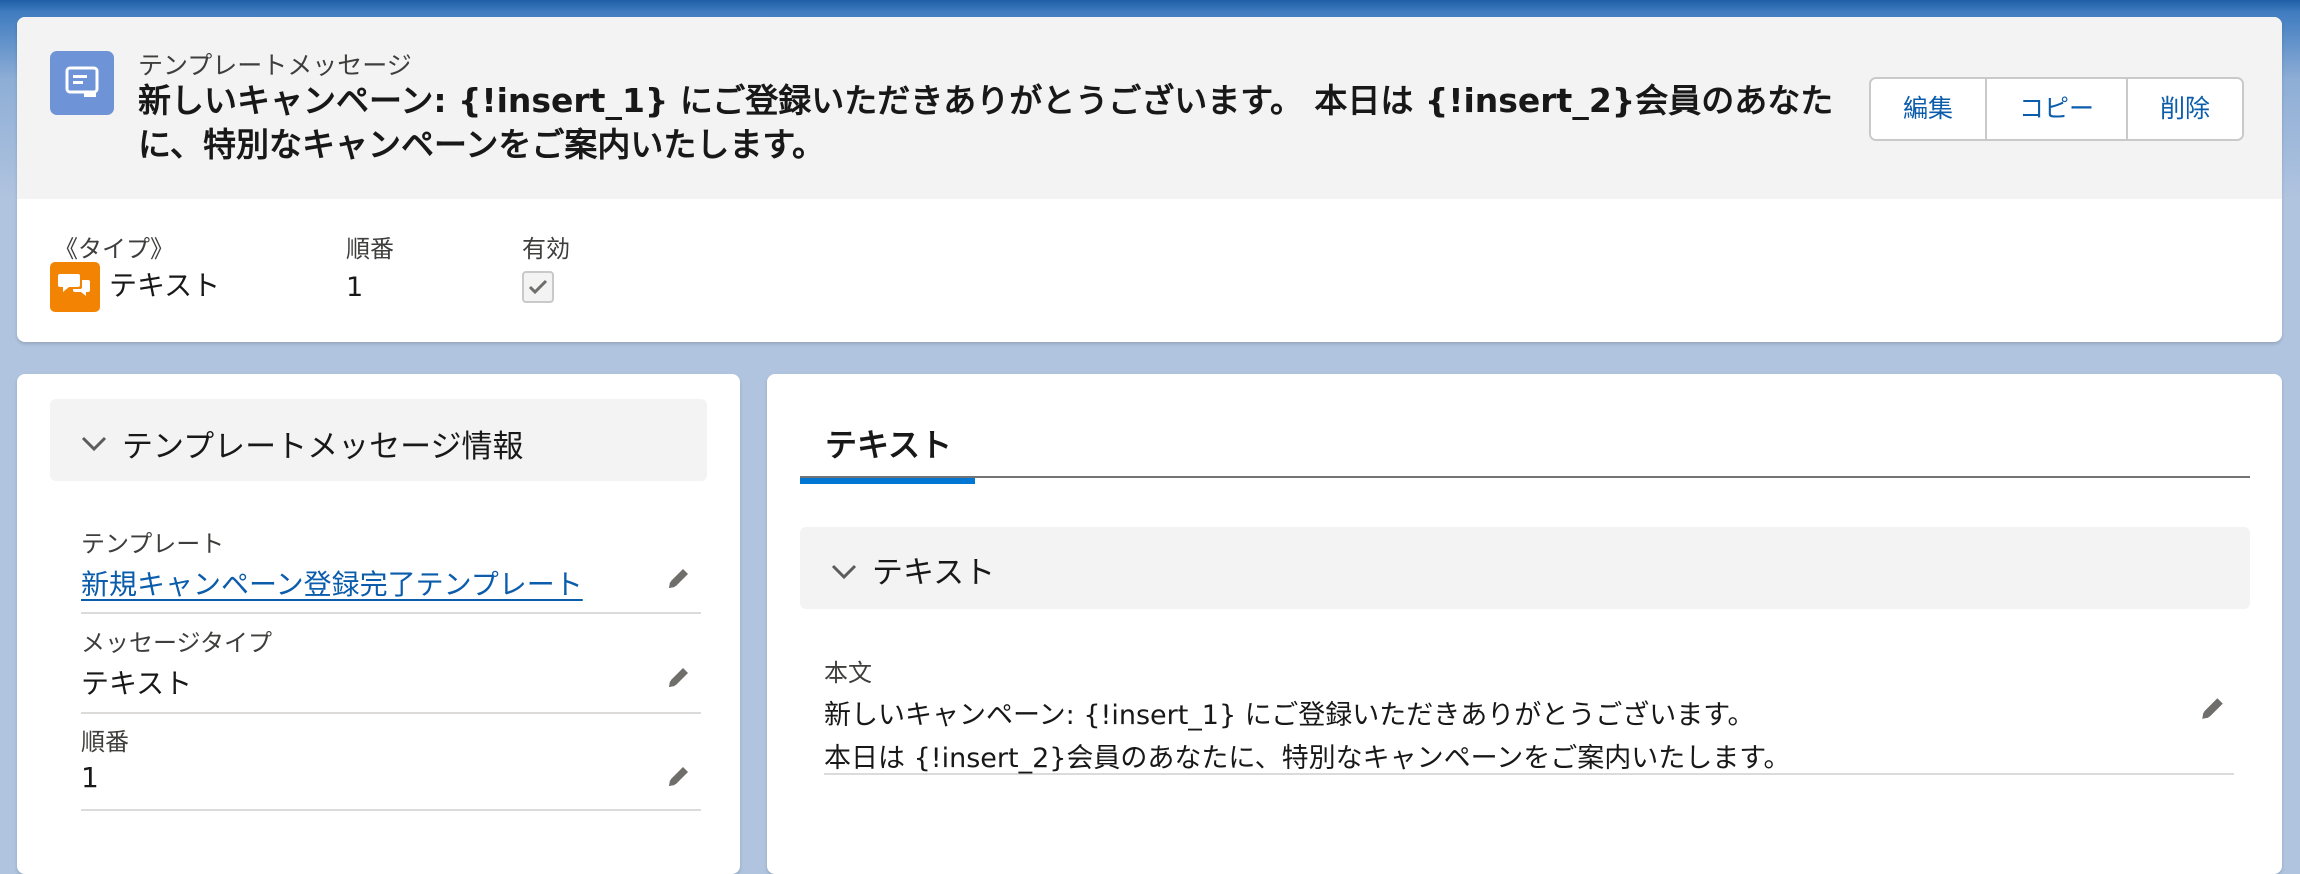 This screenshot has height=874, width=2300. Describe the element at coordinates (114, 249) in the screenshot. I see `highlight-type-label: 《タイプ》` at that location.